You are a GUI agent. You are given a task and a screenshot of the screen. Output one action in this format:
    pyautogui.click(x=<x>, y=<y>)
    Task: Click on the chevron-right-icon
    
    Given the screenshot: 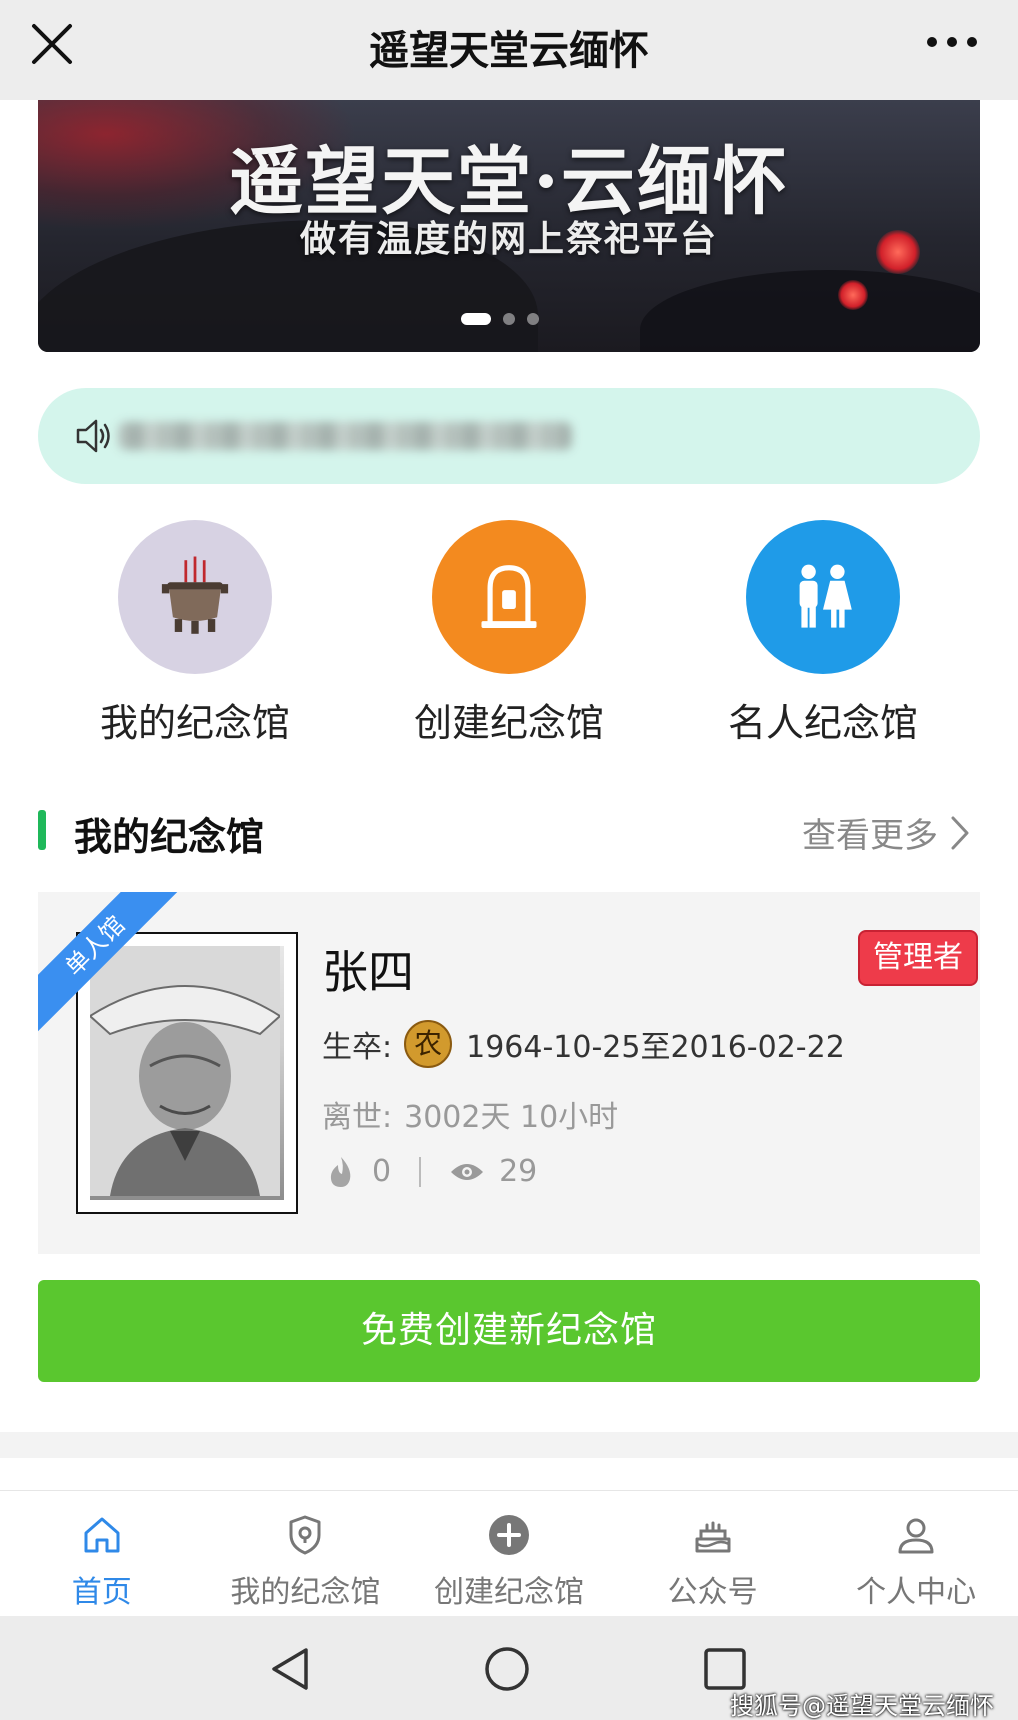 What is the action you would take?
    pyautogui.click(x=960, y=832)
    